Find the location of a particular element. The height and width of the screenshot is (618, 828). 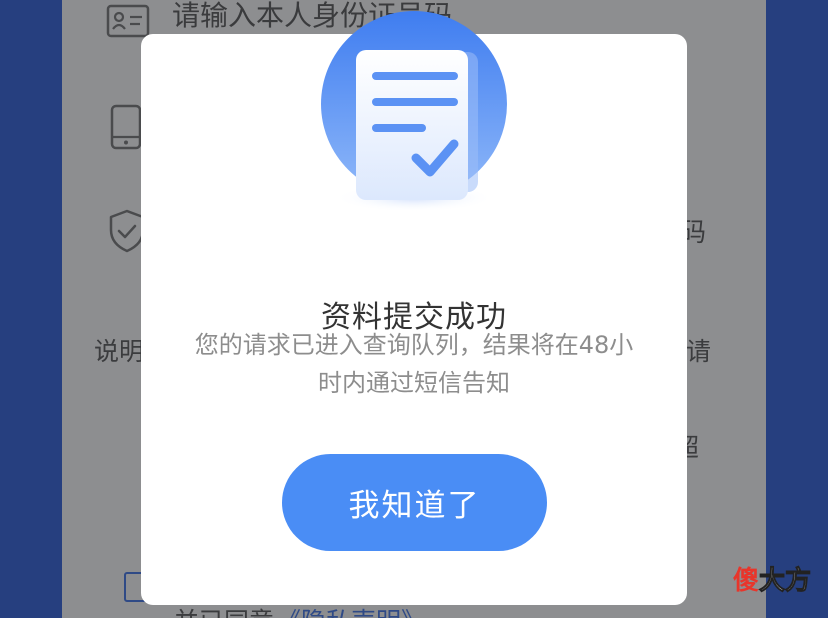

dialog-message-line2: 时内通过短信告知 is located at coordinates (414, 383).